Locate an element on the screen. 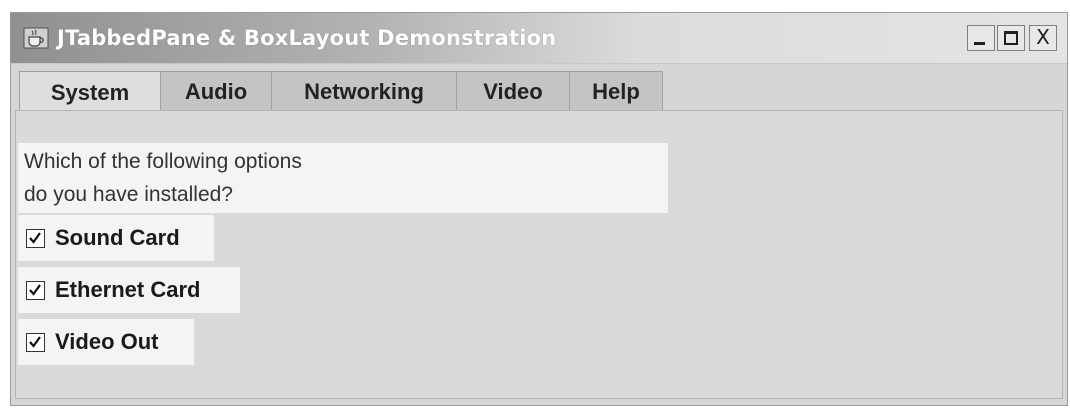  tab-networking: Networking is located at coordinates (364, 91).